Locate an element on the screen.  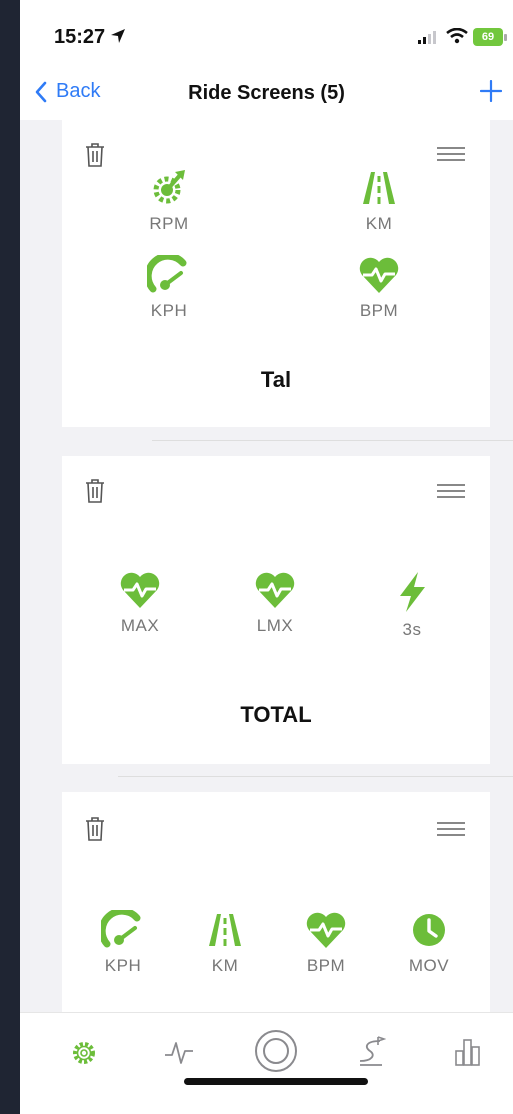
bar-chart-icon is located at coordinates (467, 1052).